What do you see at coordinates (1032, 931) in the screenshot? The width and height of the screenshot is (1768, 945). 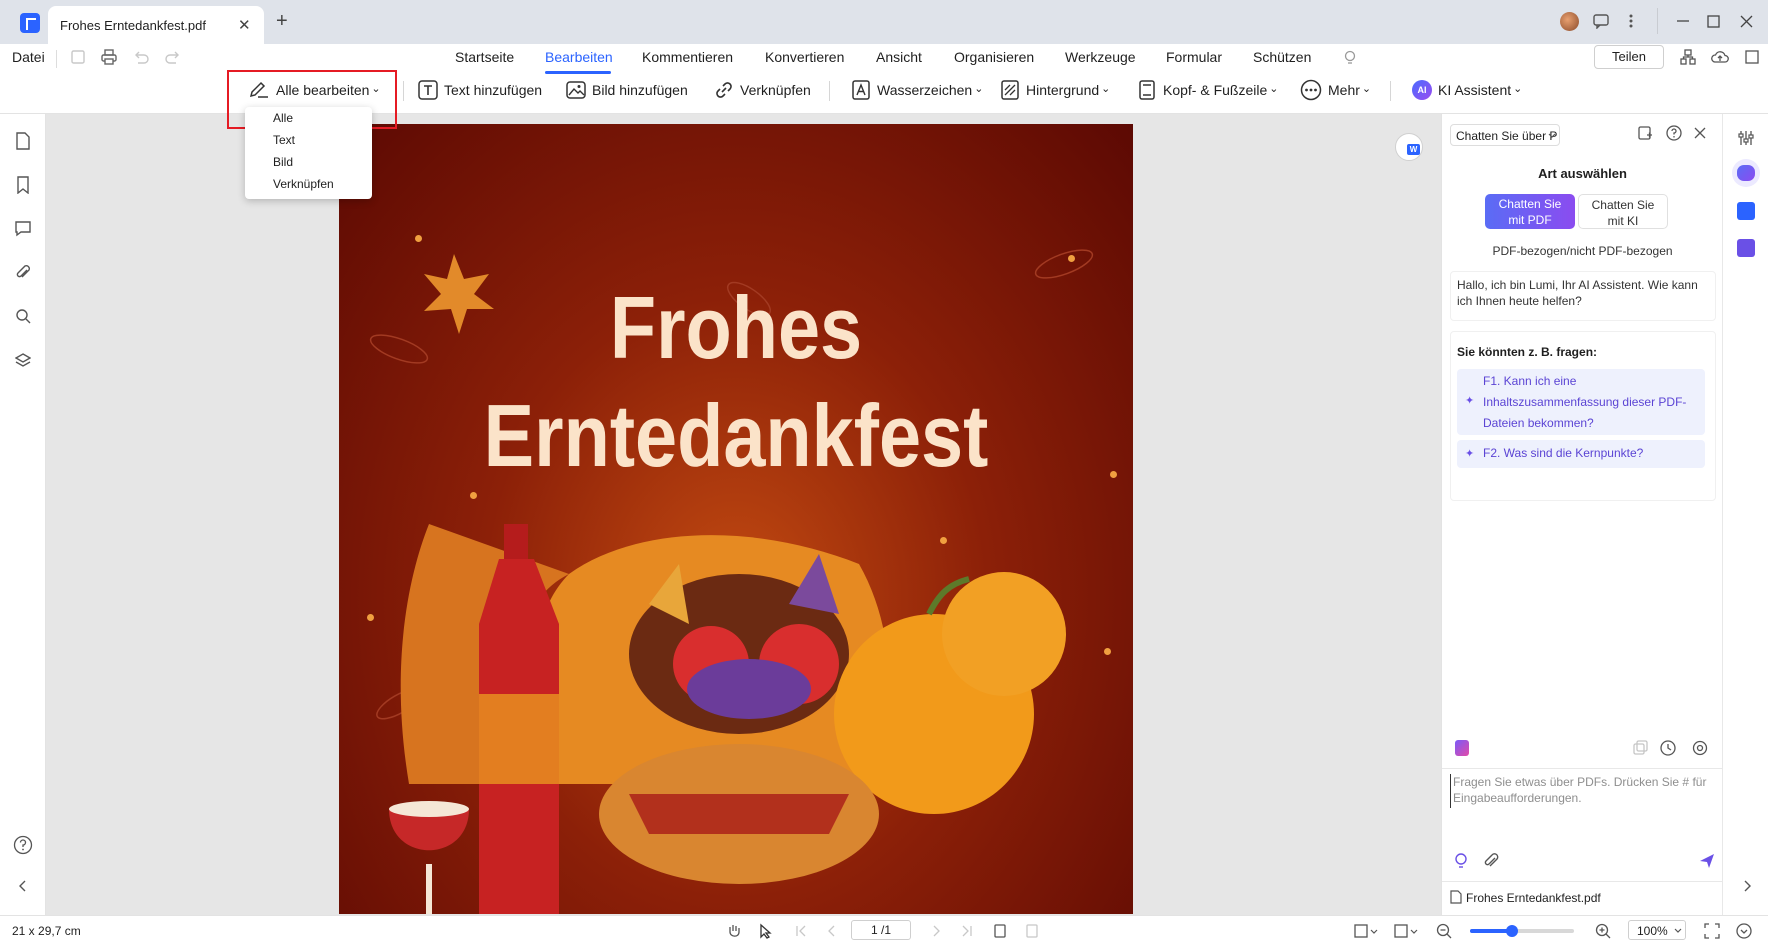 I see `fit-page-icon` at bounding box center [1032, 931].